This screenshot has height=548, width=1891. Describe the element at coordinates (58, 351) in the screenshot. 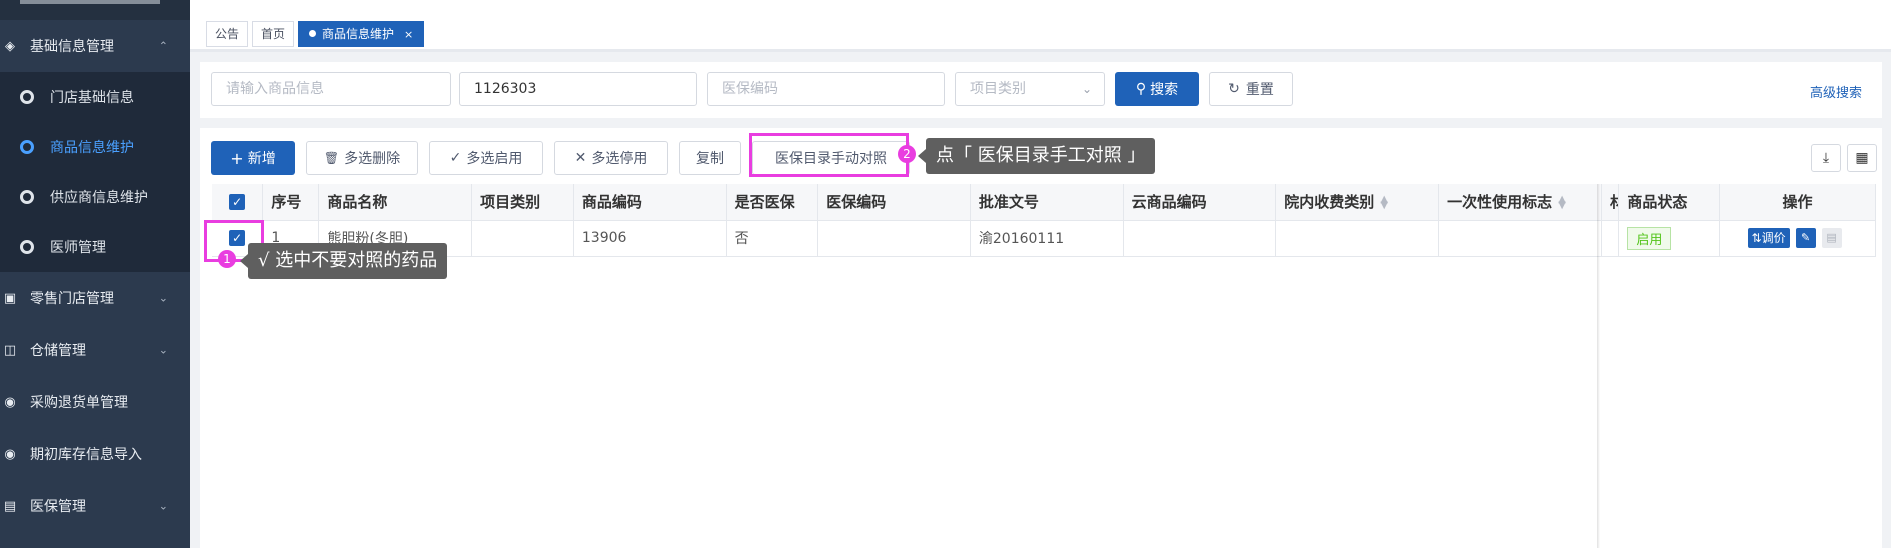

I see `sidebar-group-label: 仓储管理` at that location.